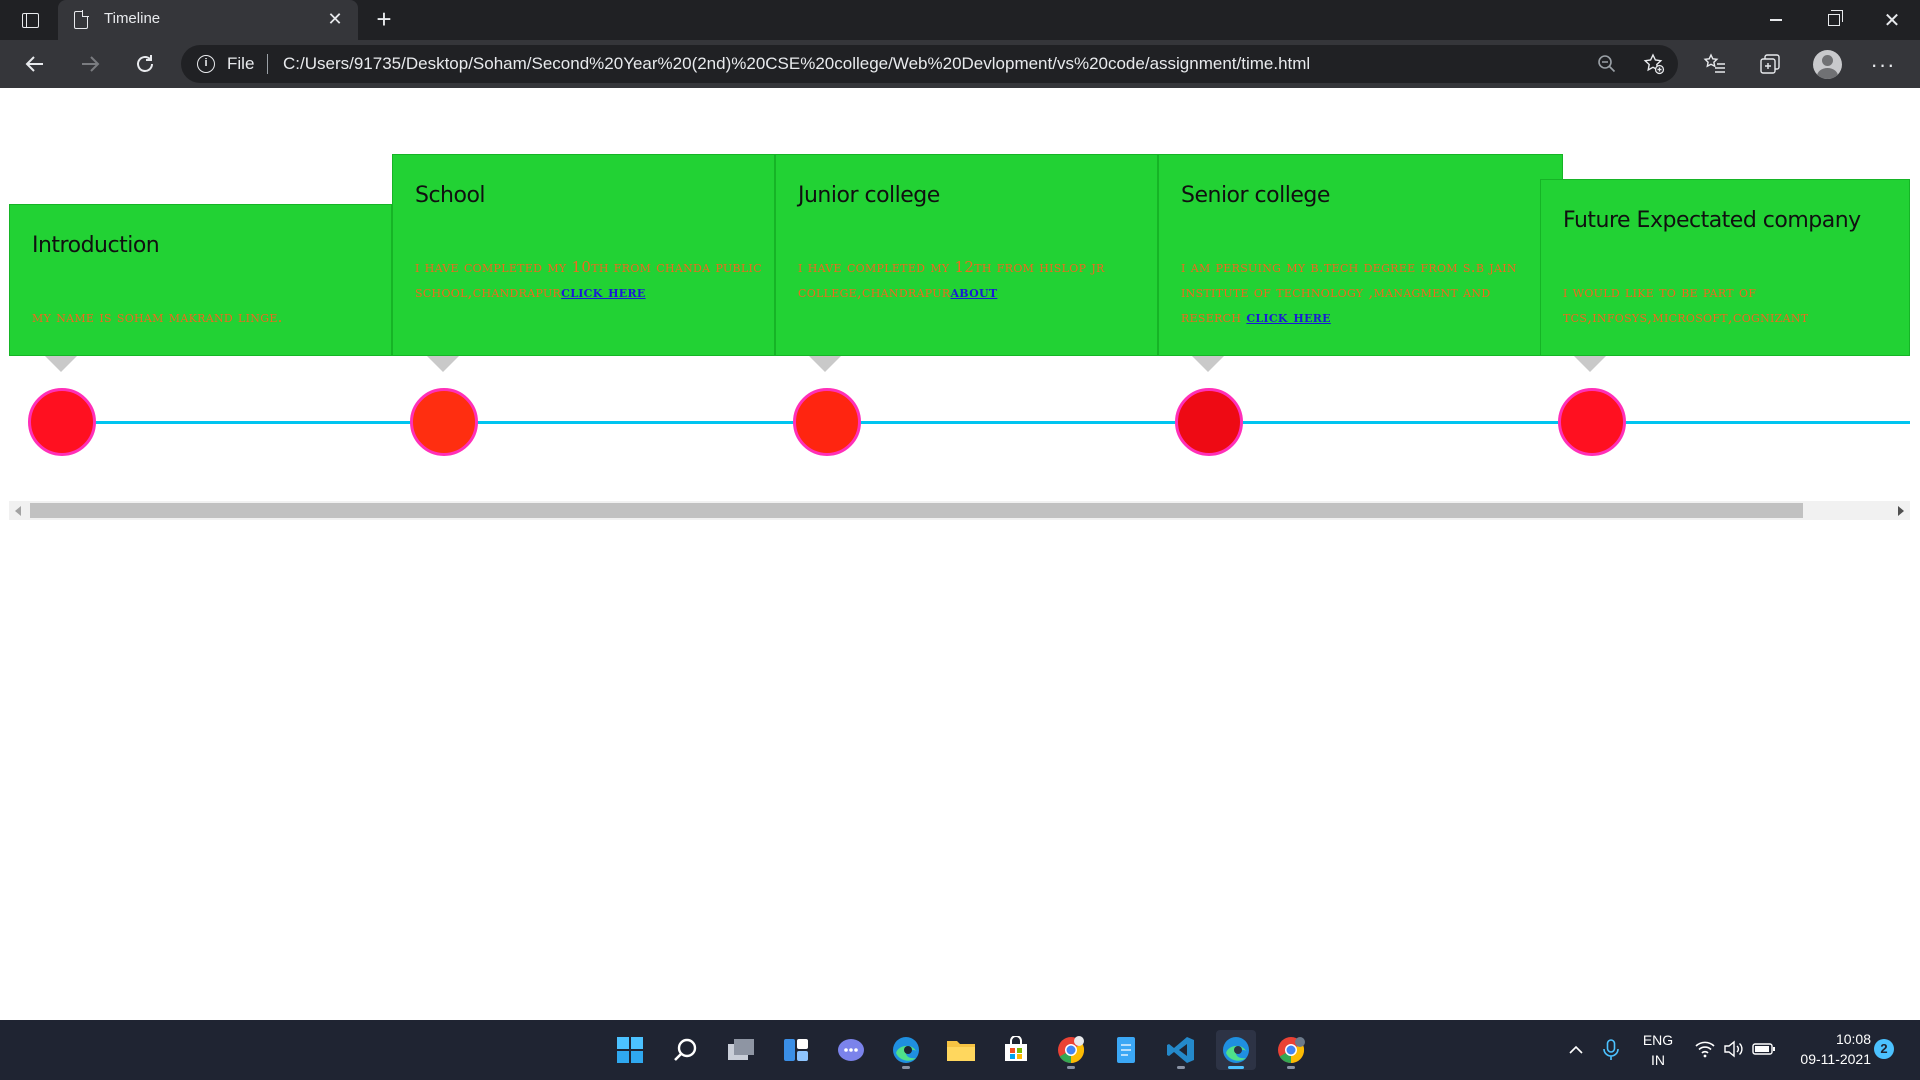  What do you see at coordinates (1764, 1049) in the screenshot?
I see `battery-icon` at bounding box center [1764, 1049].